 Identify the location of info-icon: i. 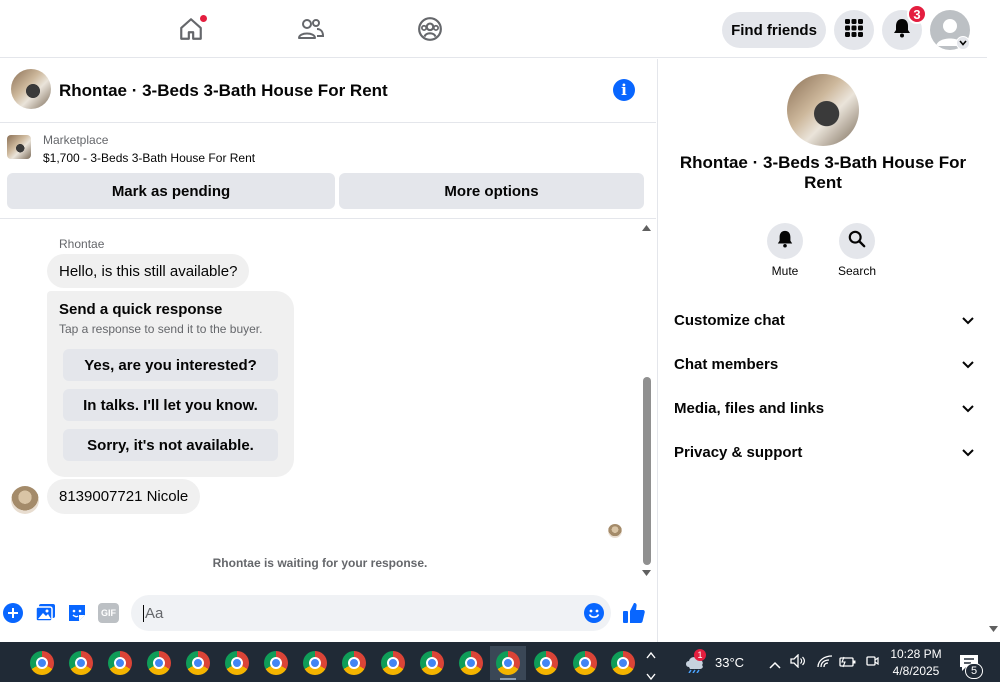
(624, 90).